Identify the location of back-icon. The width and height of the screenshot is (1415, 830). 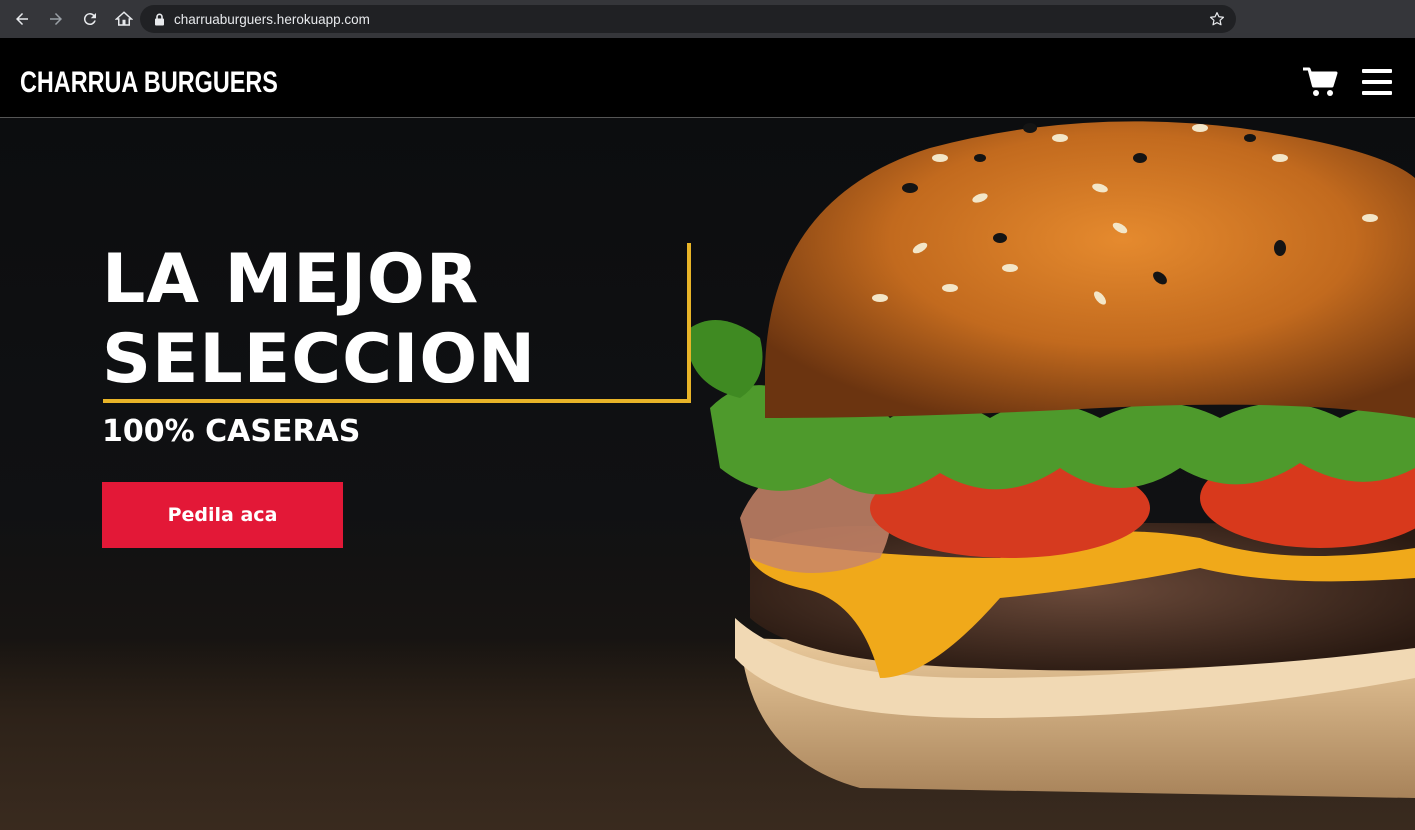
(22, 19).